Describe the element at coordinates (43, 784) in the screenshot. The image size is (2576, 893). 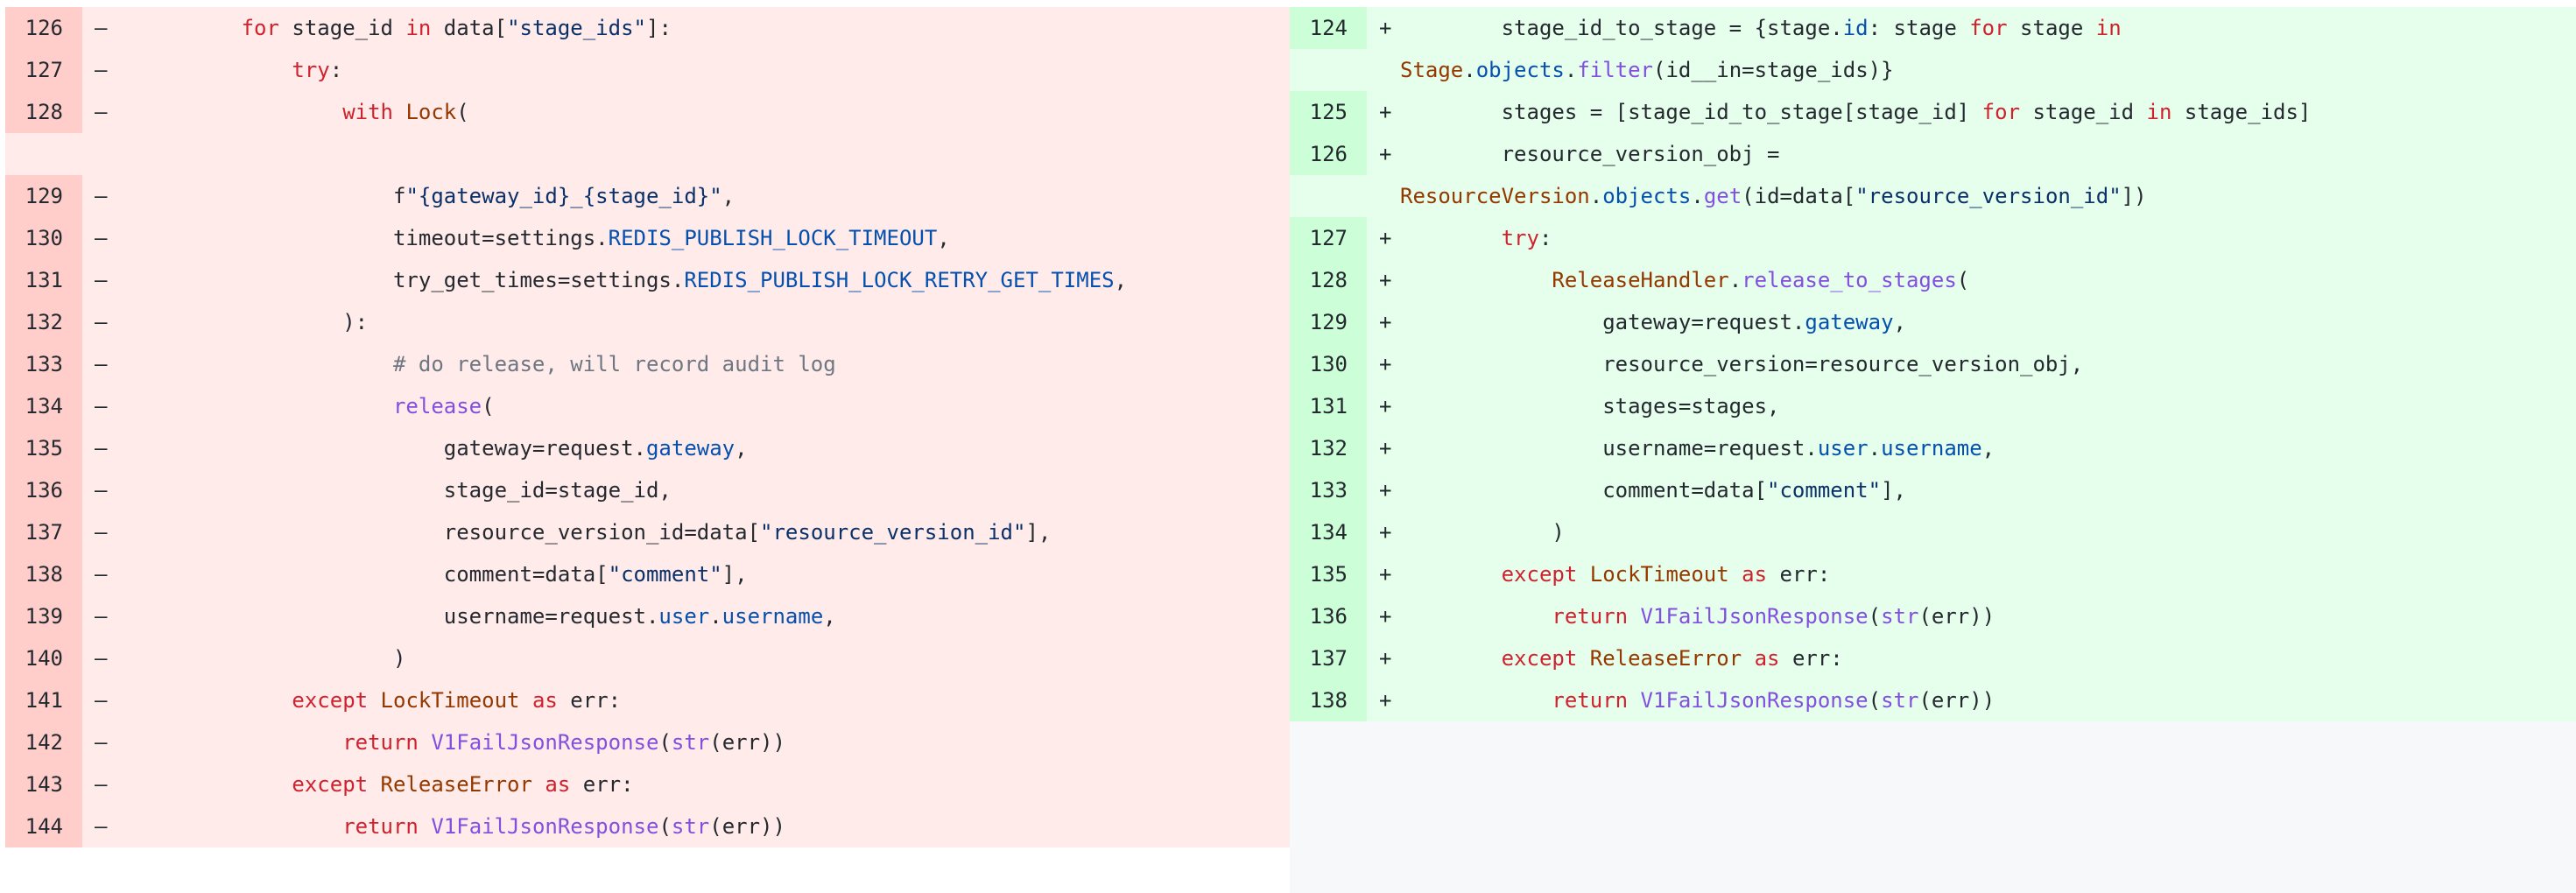
I see `line-number: 143` at that location.